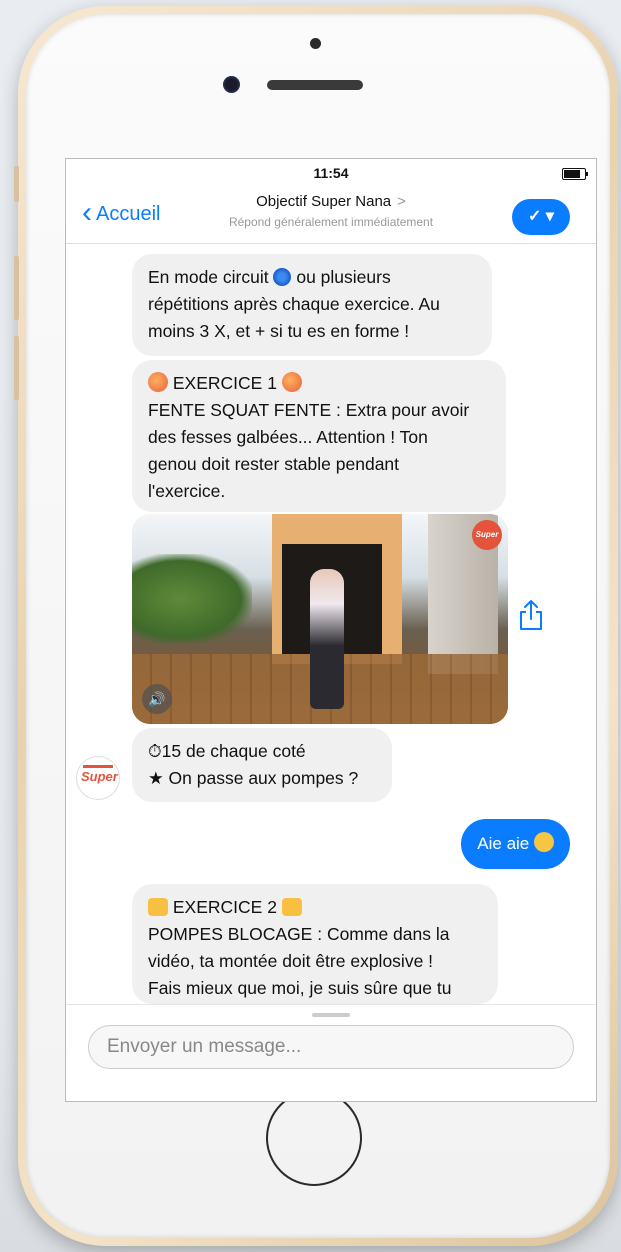 The image size is (621, 1252). Describe the element at coordinates (253, 778) in the screenshot. I see `message-line: ★ On passe aux pompes ?` at that location.